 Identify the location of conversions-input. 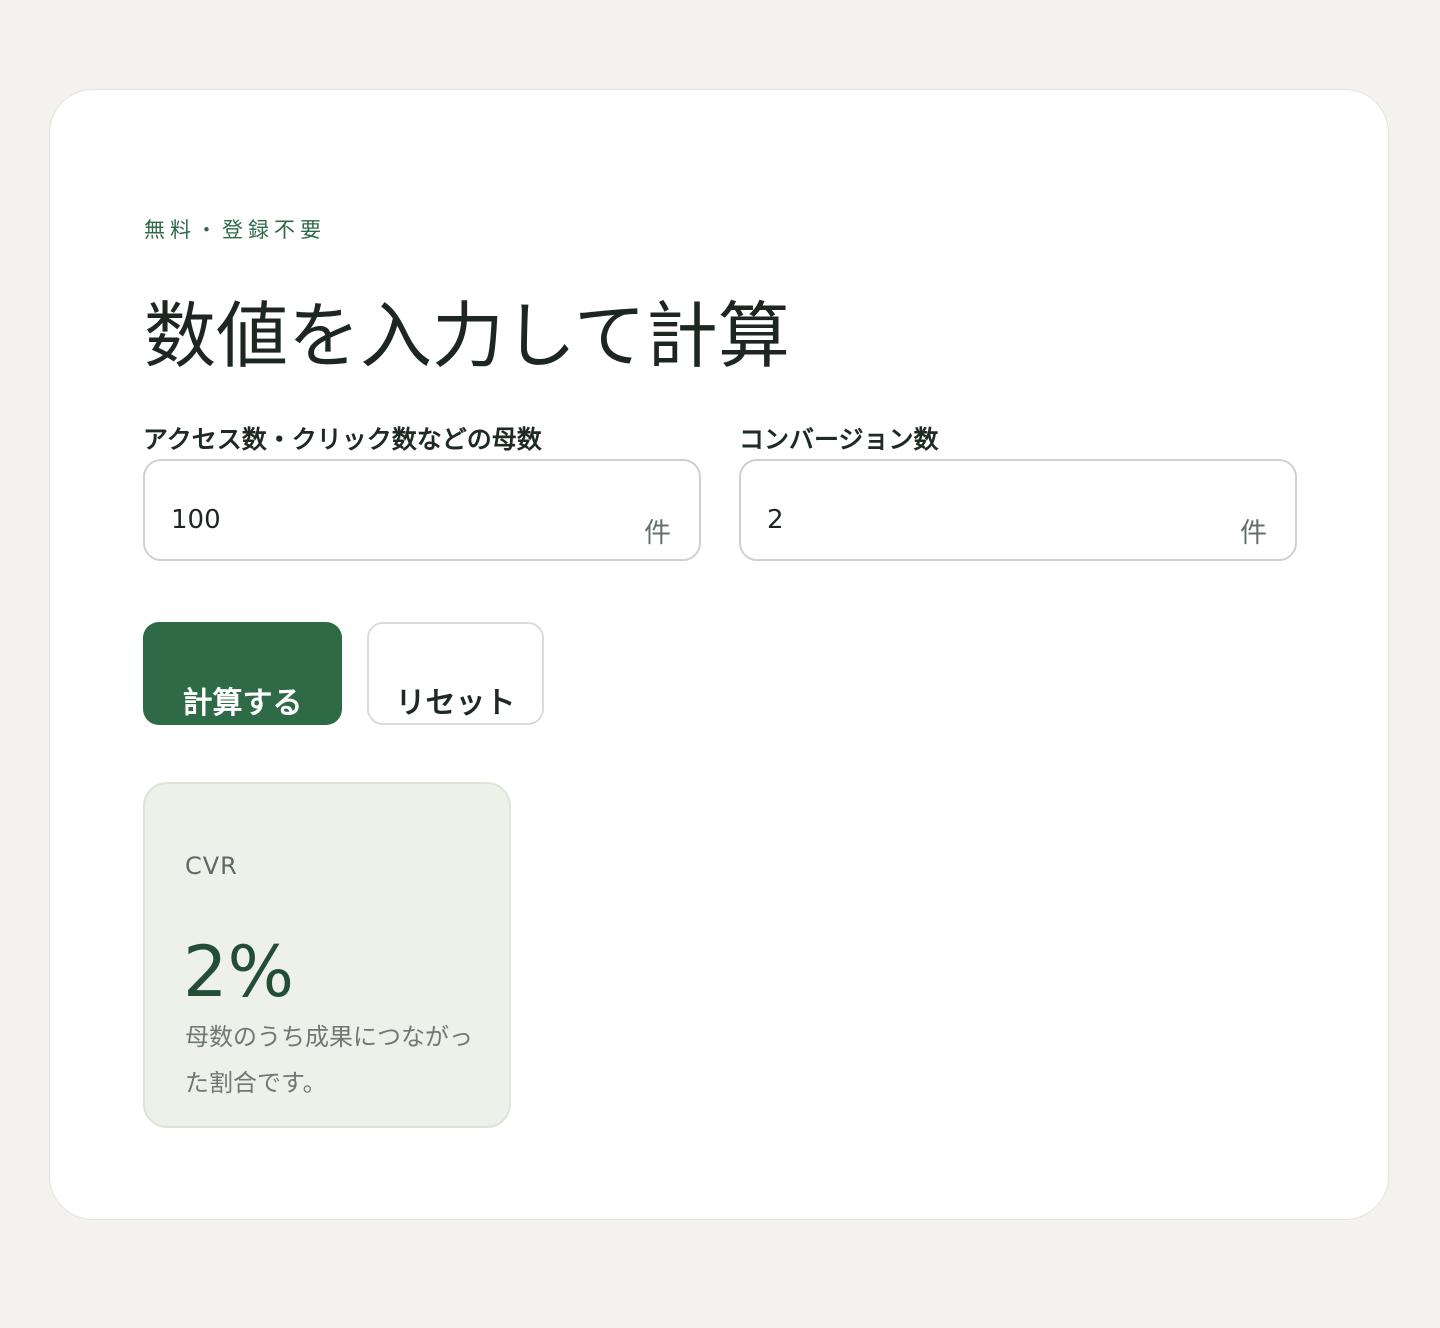
(977, 520).